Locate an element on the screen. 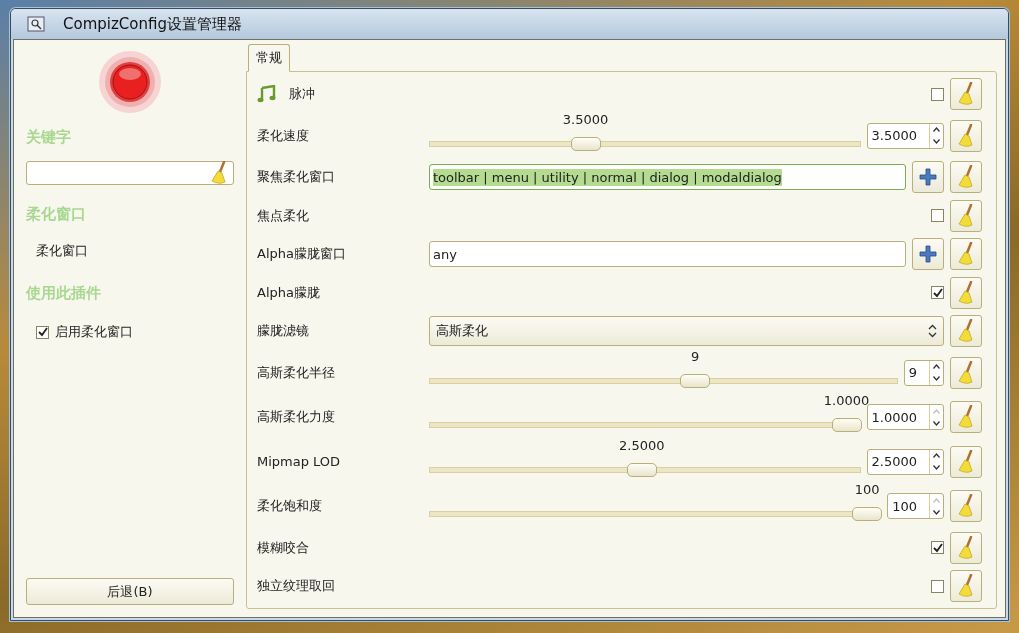 This screenshot has height=633, width=1019. spin-field: 9 is located at coordinates (923, 372).